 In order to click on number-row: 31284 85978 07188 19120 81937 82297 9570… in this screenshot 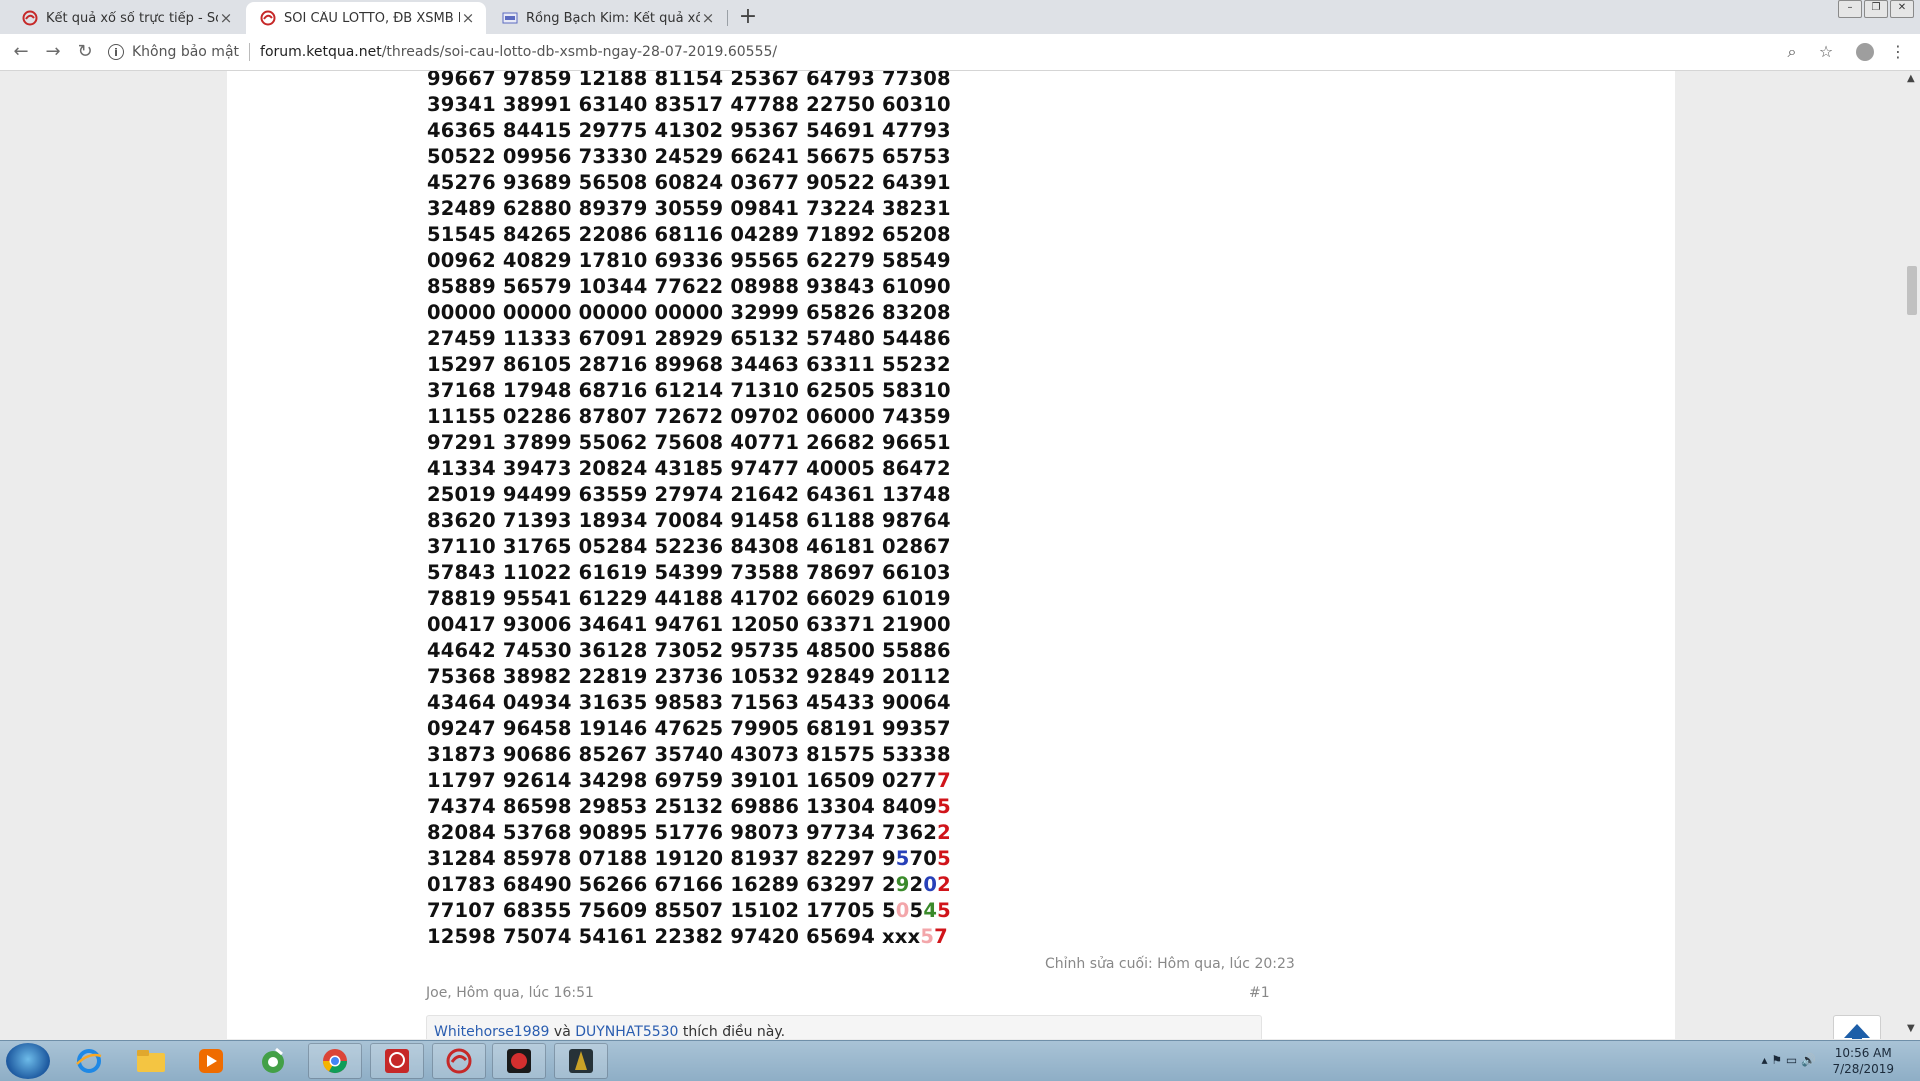, I will do `click(689, 859)`.